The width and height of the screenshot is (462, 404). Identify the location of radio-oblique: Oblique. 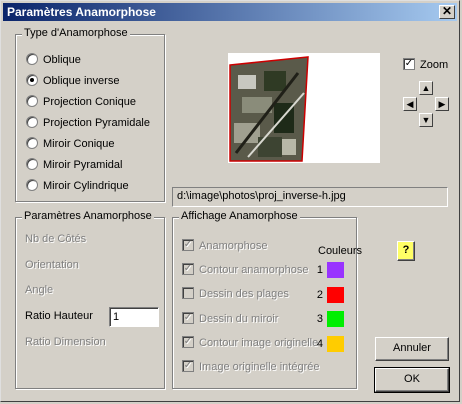
(53, 60).